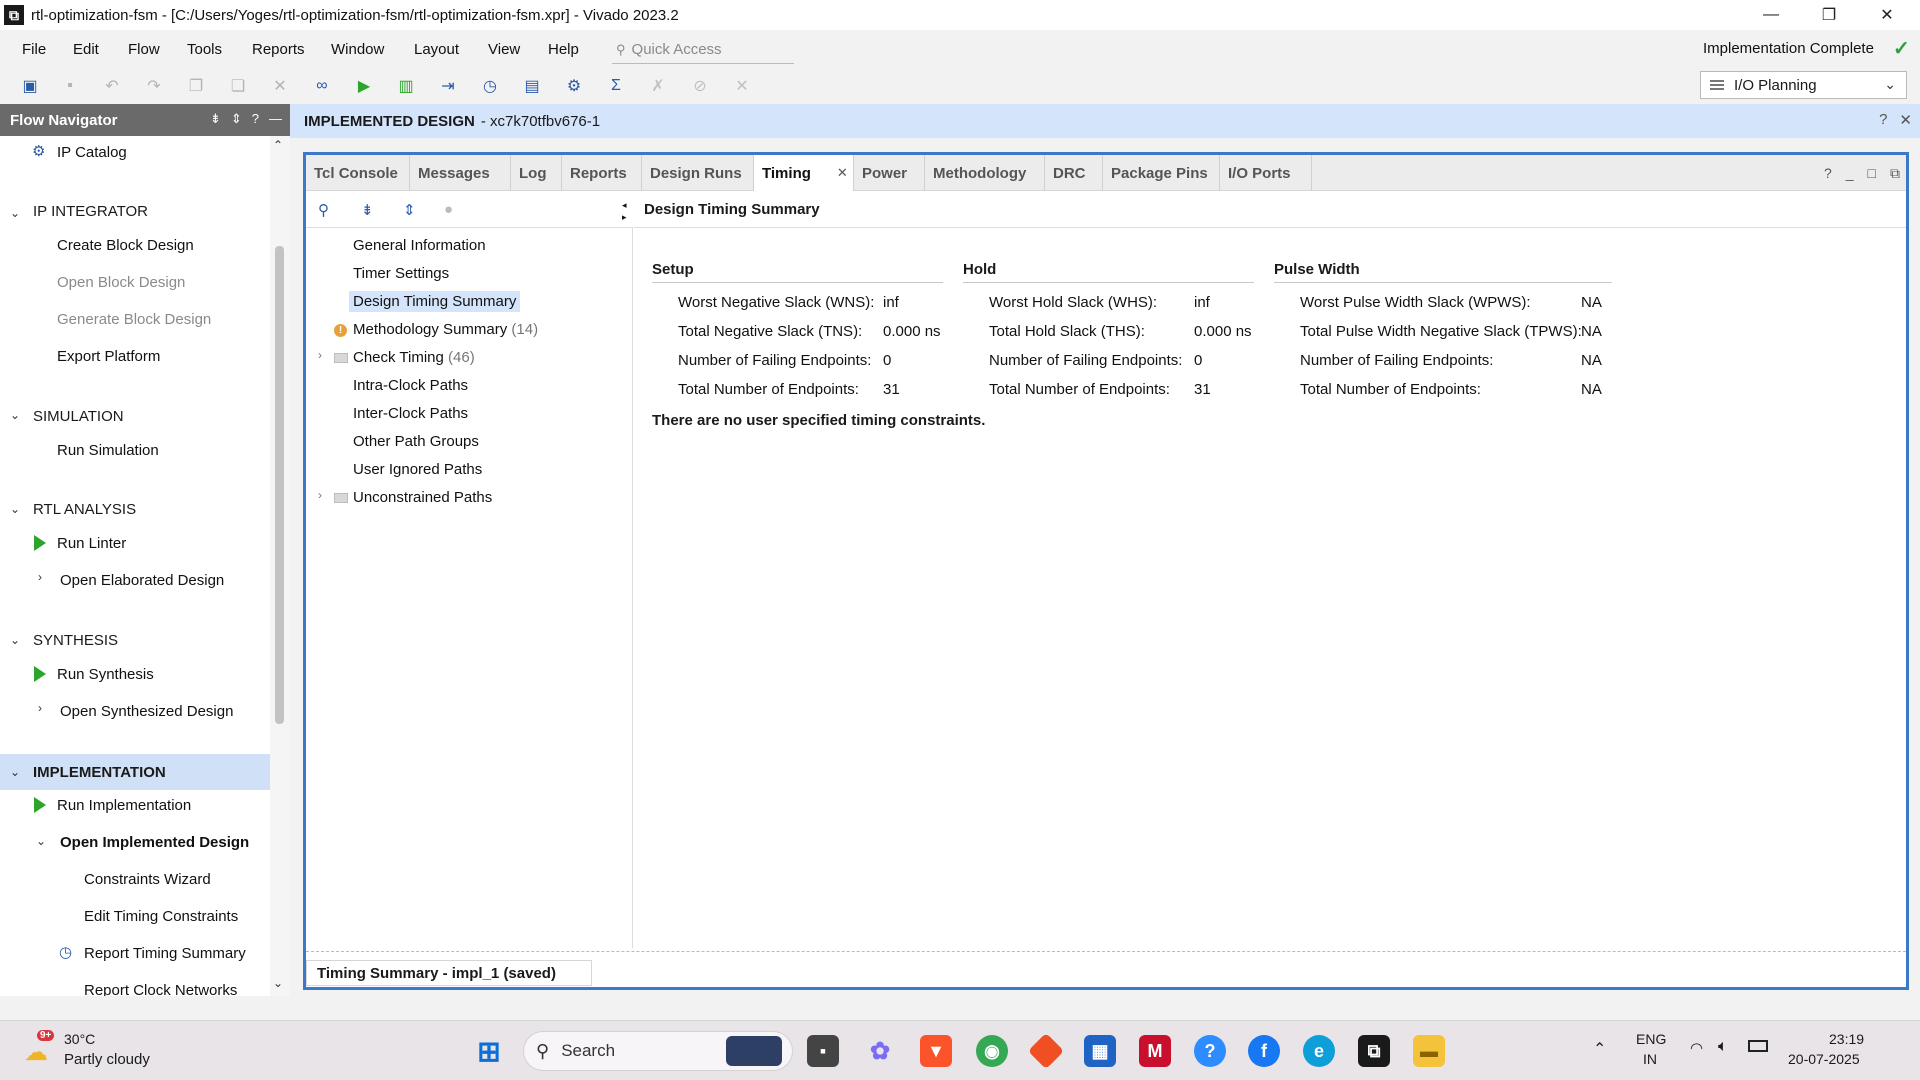 This screenshot has height=1080, width=1920. What do you see at coordinates (34, 49) in the screenshot?
I see `menu-file: File` at bounding box center [34, 49].